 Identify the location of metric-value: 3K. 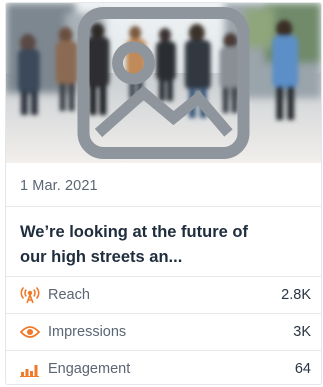
(302, 332).